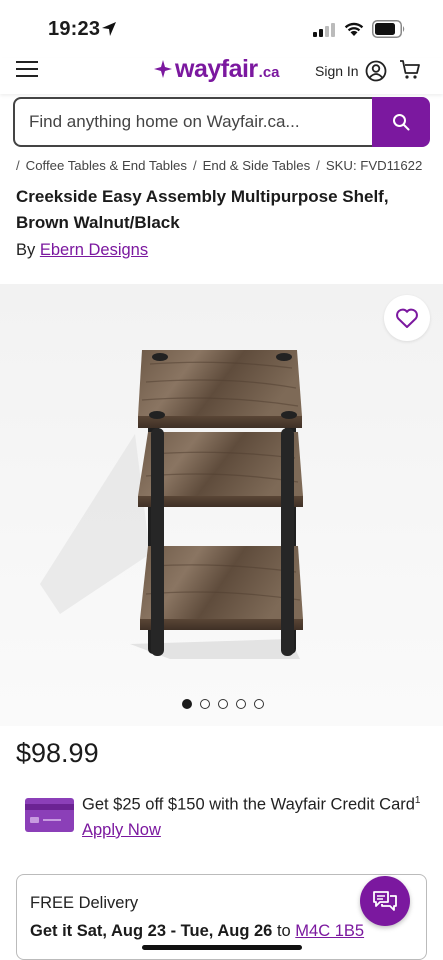 Image resolution: width=443 pixels, height=960 pixels. I want to click on breadcrumb-item-coffee-tables: Coffee Tables & End Tables, so click(106, 165).